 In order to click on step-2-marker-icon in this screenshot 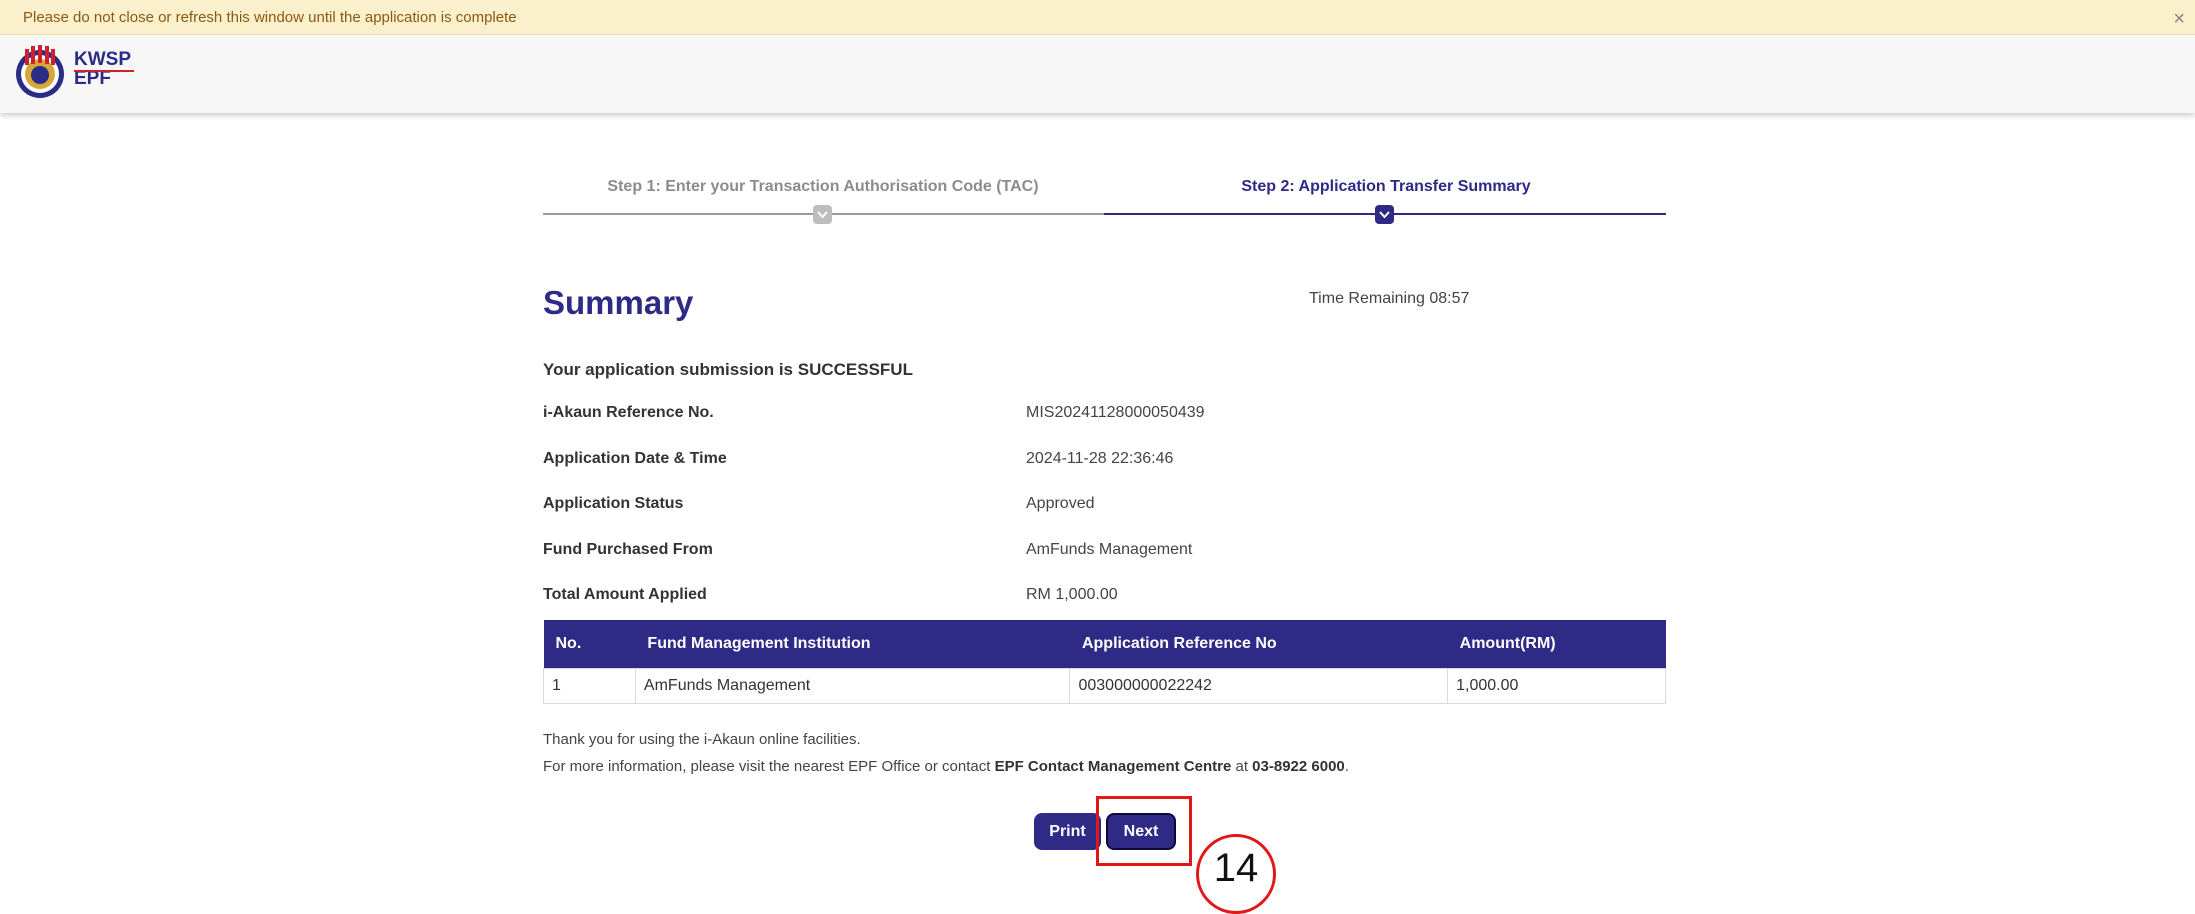, I will do `click(1384, 214)`.